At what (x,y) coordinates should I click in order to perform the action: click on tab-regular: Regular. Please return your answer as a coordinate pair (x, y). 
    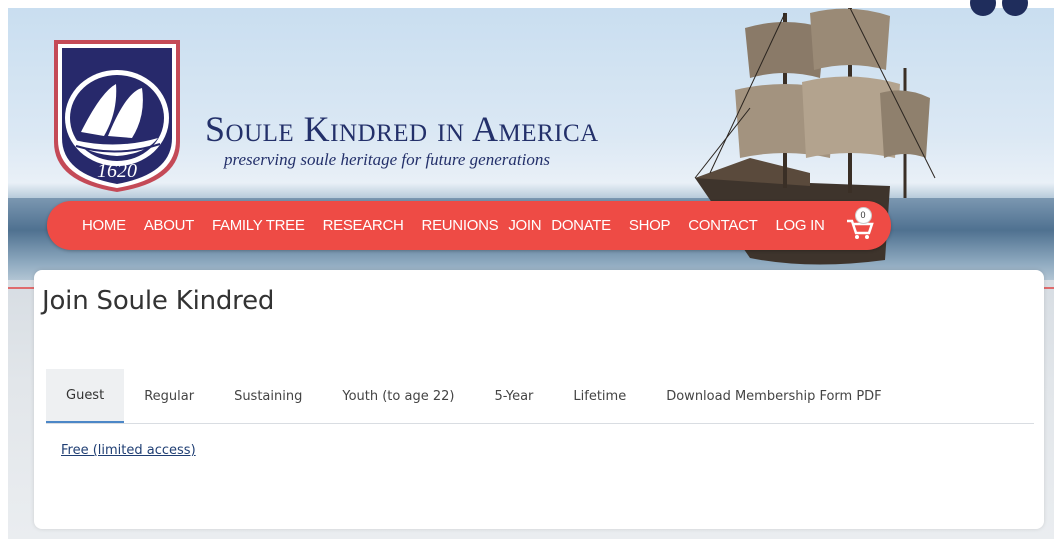
    Looking at the image, I should click on (169, 396).